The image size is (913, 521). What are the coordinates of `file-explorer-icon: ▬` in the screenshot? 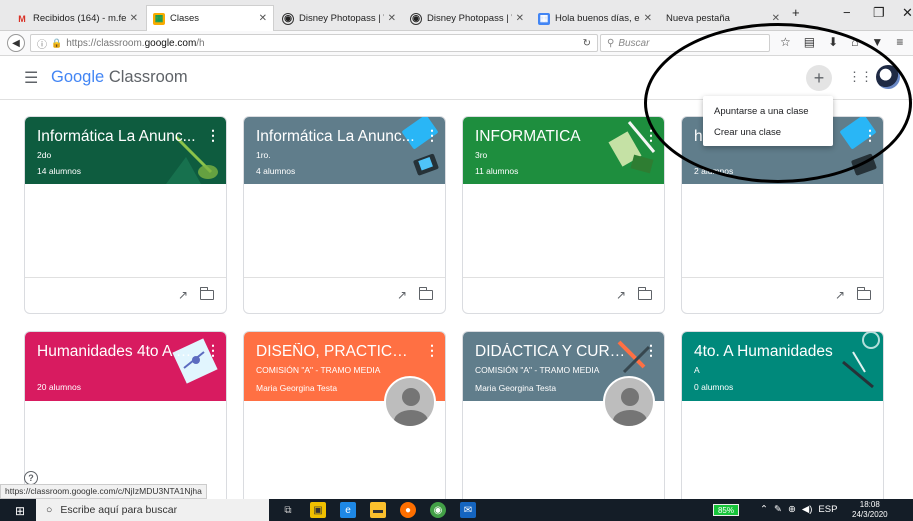 It's located at (378, 510).